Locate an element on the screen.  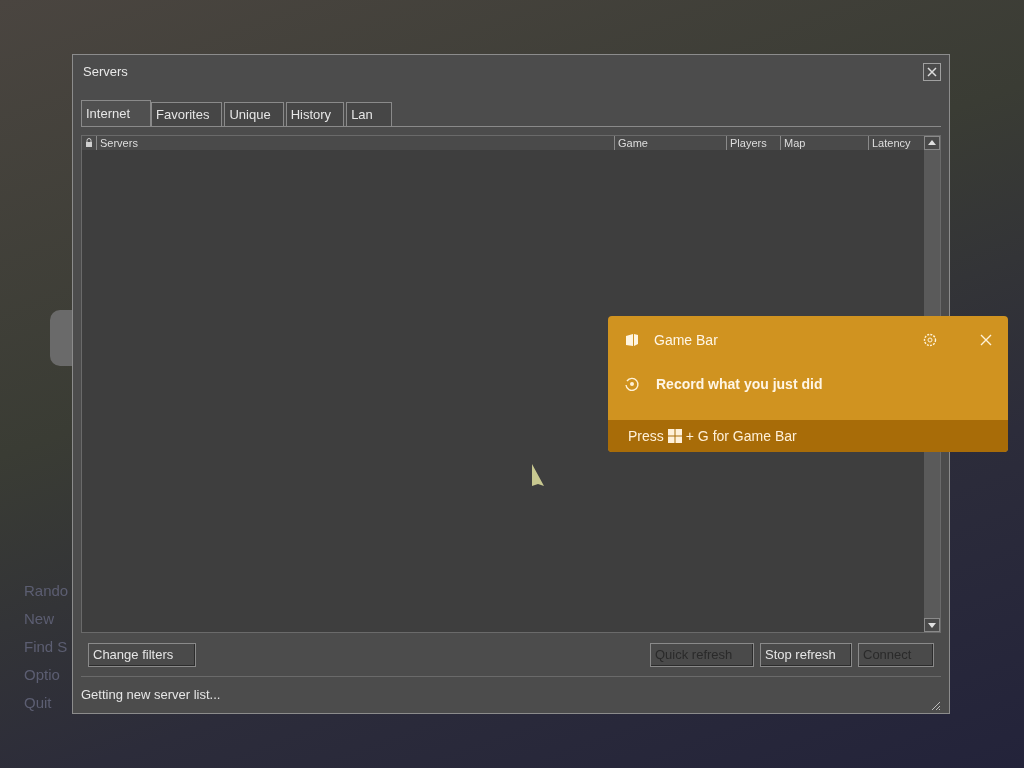
scroll-down-icon is located at coordinates (932, 625).